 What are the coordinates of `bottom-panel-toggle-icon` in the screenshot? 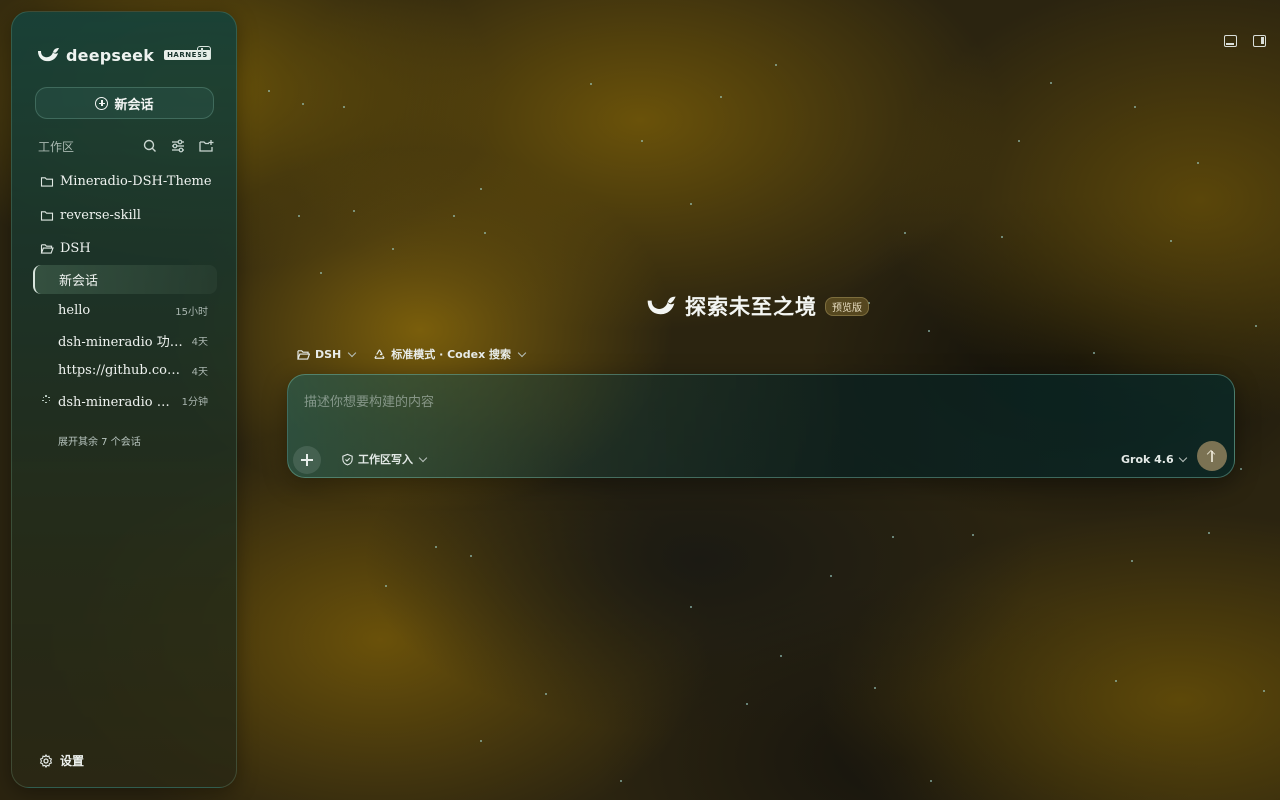 It's located at (1230, 41).